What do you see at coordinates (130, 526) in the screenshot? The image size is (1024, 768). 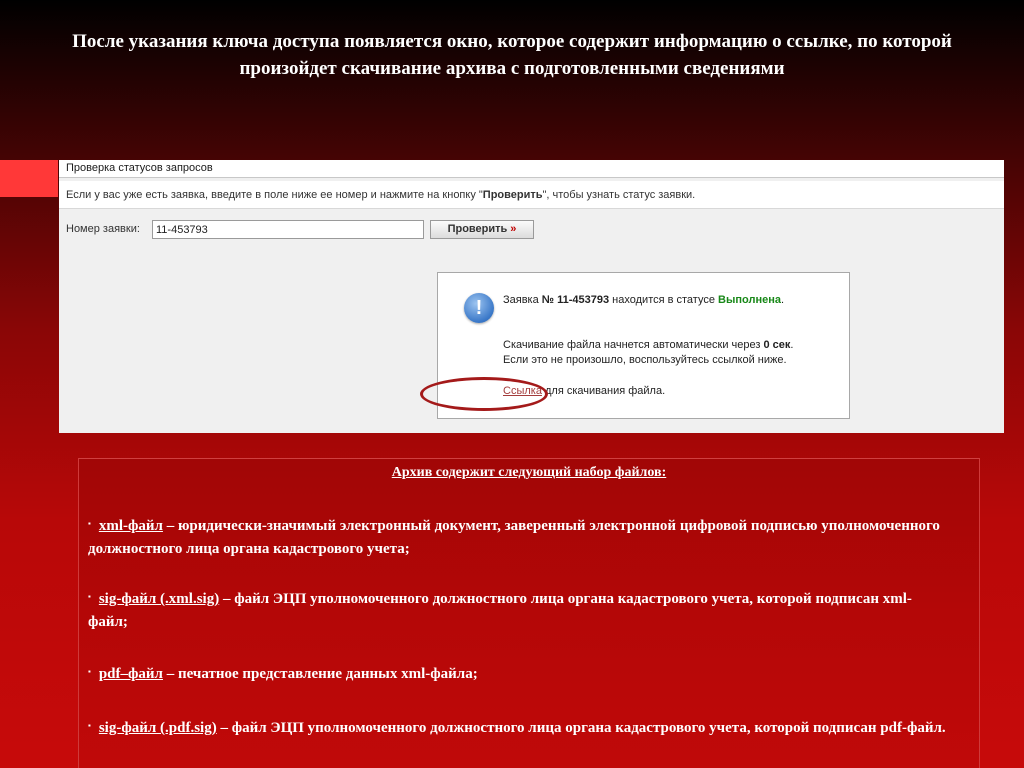 I see `file-name: xml-файл` at bounding box center [130, 526].